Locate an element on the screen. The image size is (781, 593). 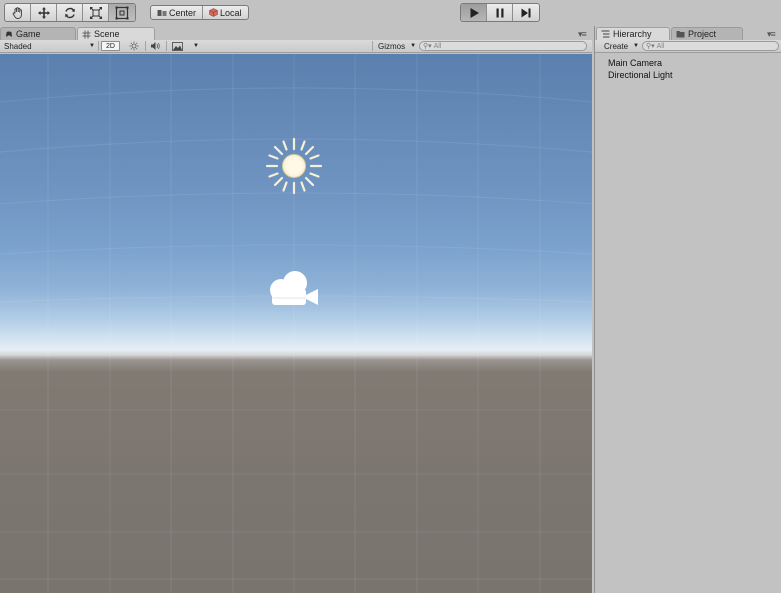
step-button is located at coordinates (526, 12).